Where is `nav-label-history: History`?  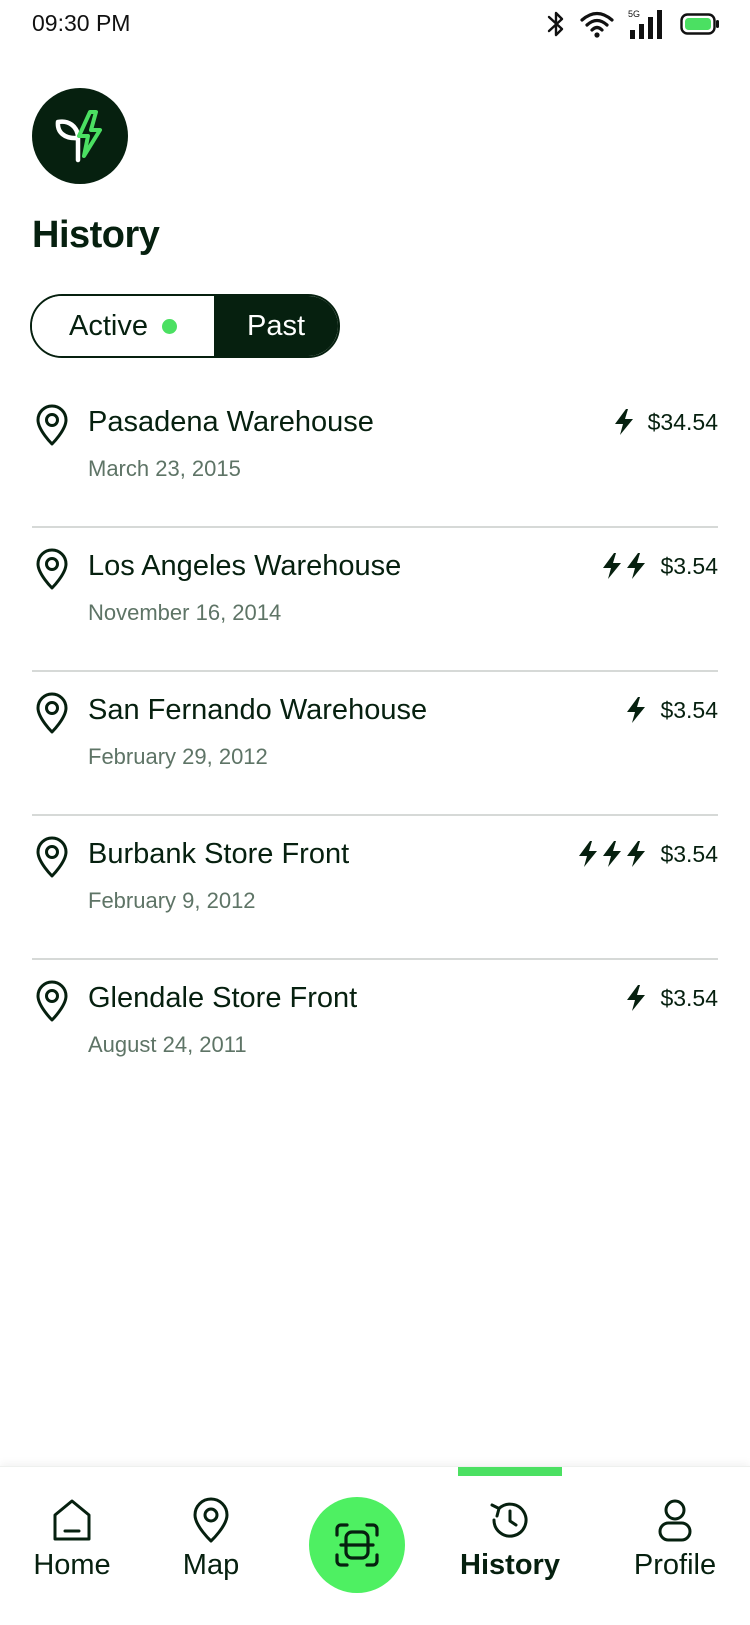
nav-label-history: History is located at coordinates (510, 1565).